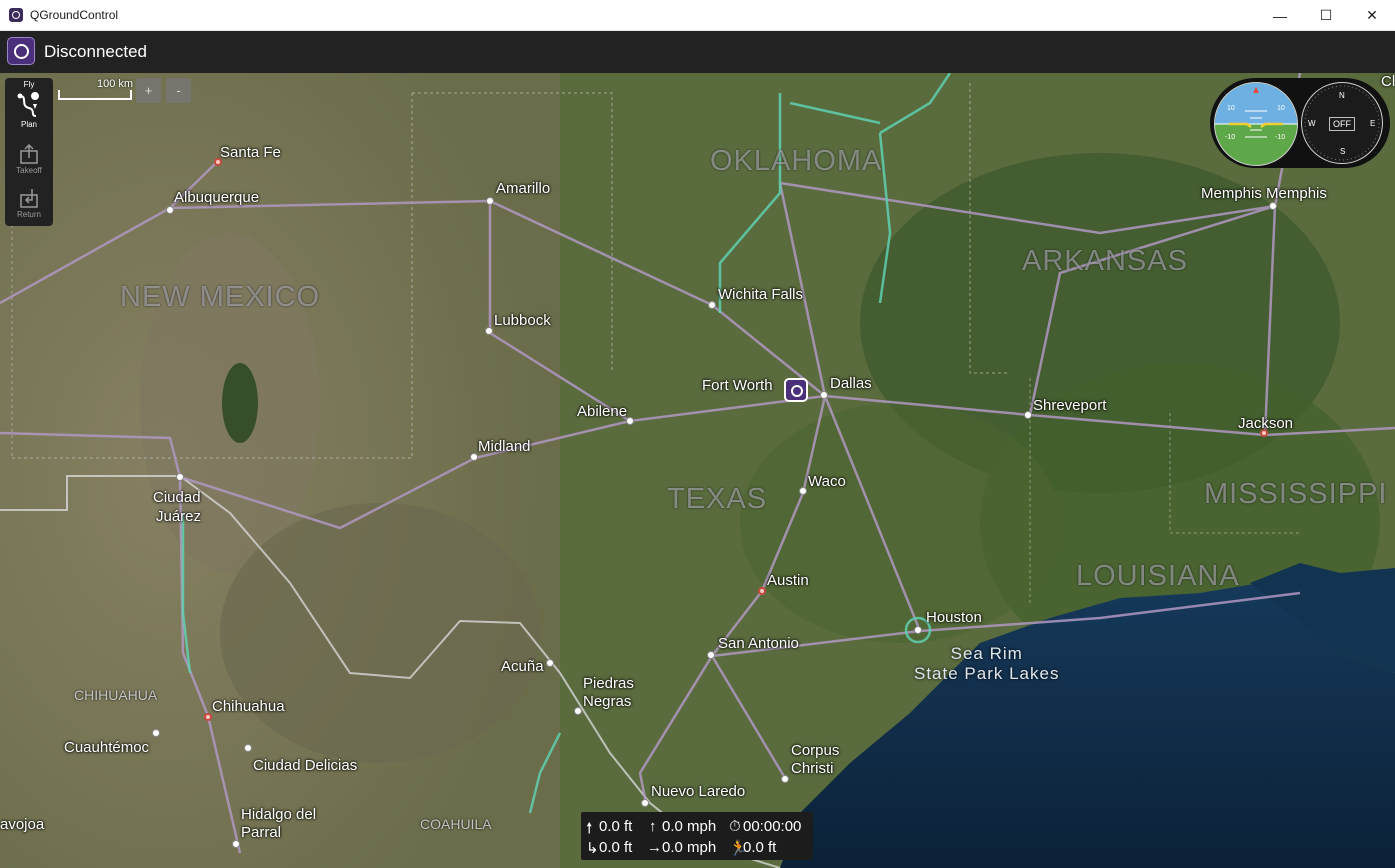  I want to click on takeoff-tool-label: Takeoff, so click(29, 170).